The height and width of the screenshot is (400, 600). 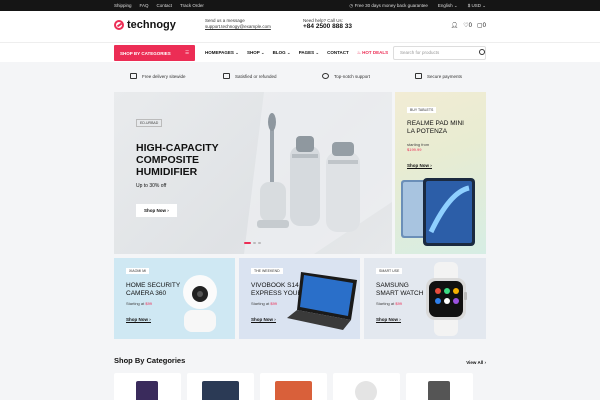 I want to click on feature-delivery: Free delivery sitewide, so click(x=158, y=76).